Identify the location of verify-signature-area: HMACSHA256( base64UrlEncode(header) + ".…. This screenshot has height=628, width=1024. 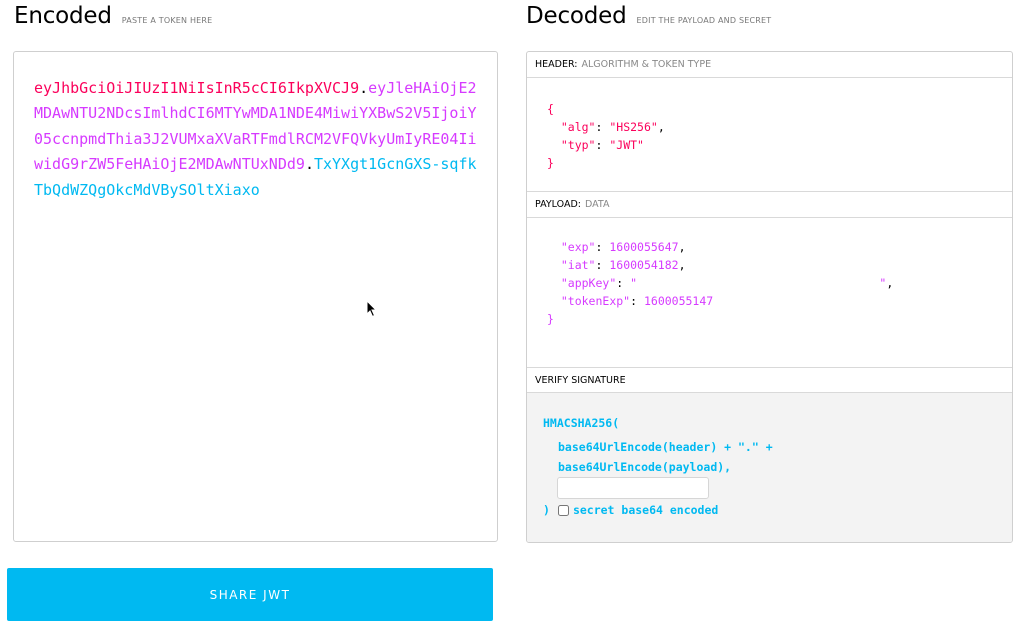
(769, 467).